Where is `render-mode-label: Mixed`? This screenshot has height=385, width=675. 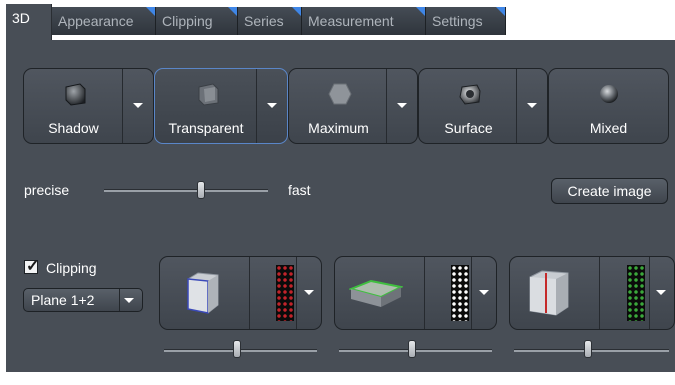 render-mode-label: Mixed is located at coordinates (608, 128).